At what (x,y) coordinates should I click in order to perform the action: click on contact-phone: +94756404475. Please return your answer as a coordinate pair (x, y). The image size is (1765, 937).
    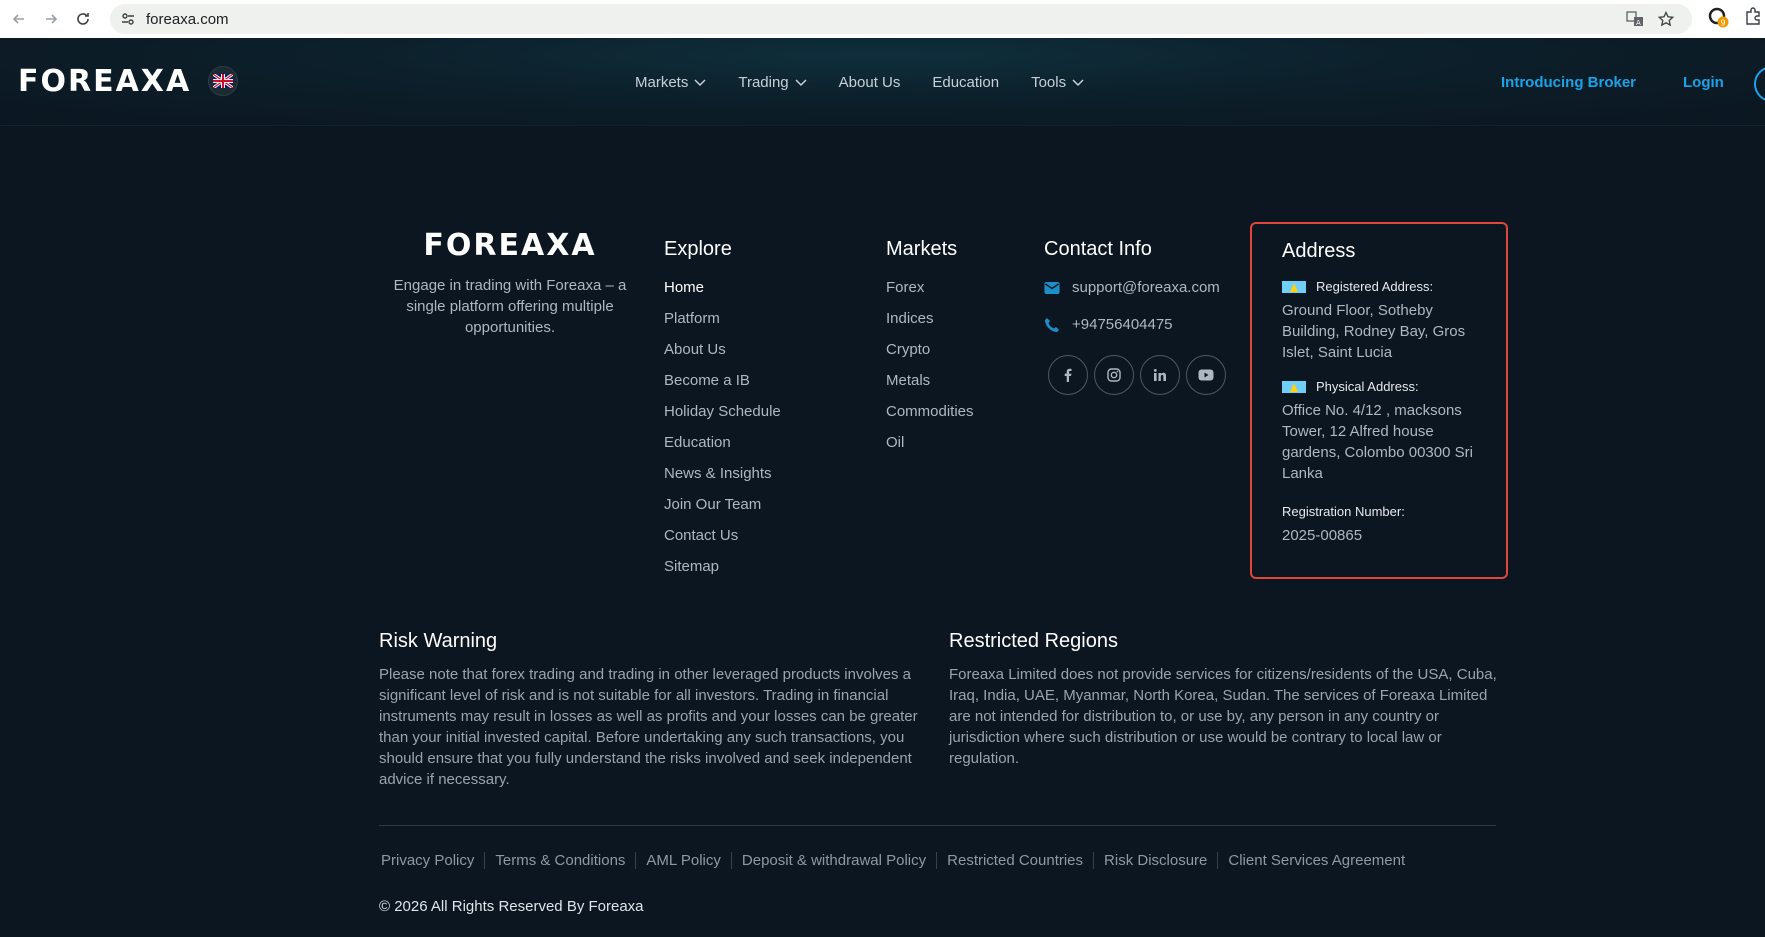
    Looking at the image, I should click on (1144, 324).